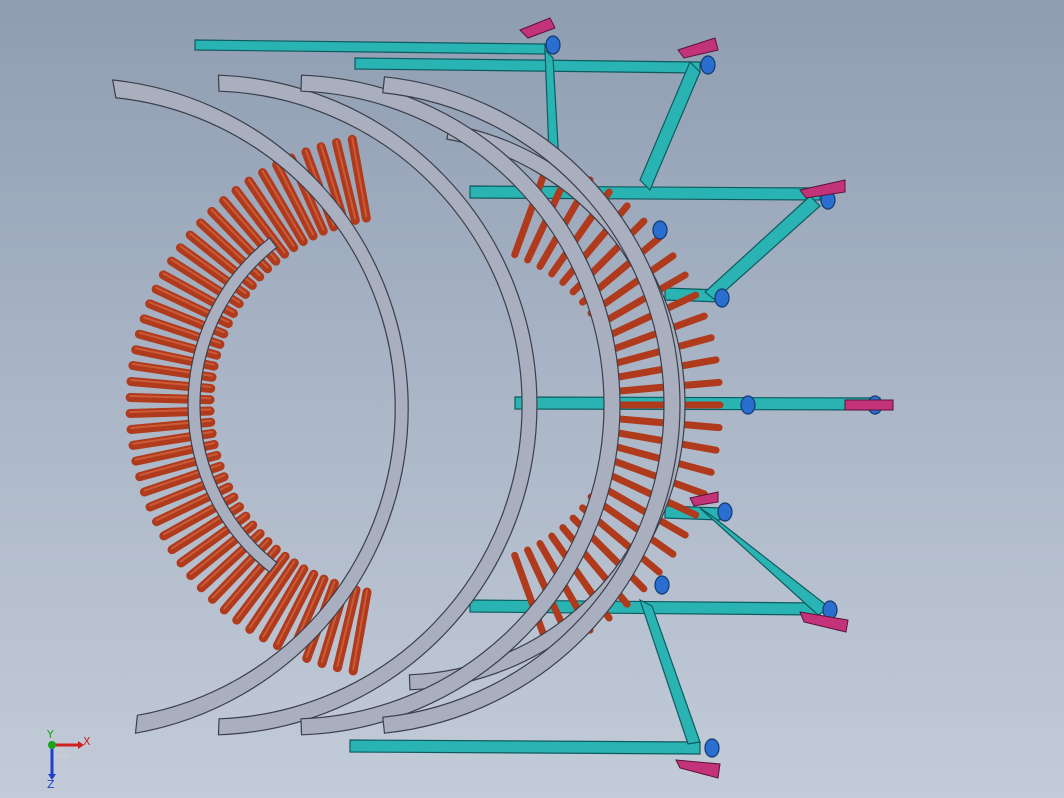  What do you see at coordinates (52, 745) in the screenshot?
I see `y-axis-dot` at bounding box center [52, 745].